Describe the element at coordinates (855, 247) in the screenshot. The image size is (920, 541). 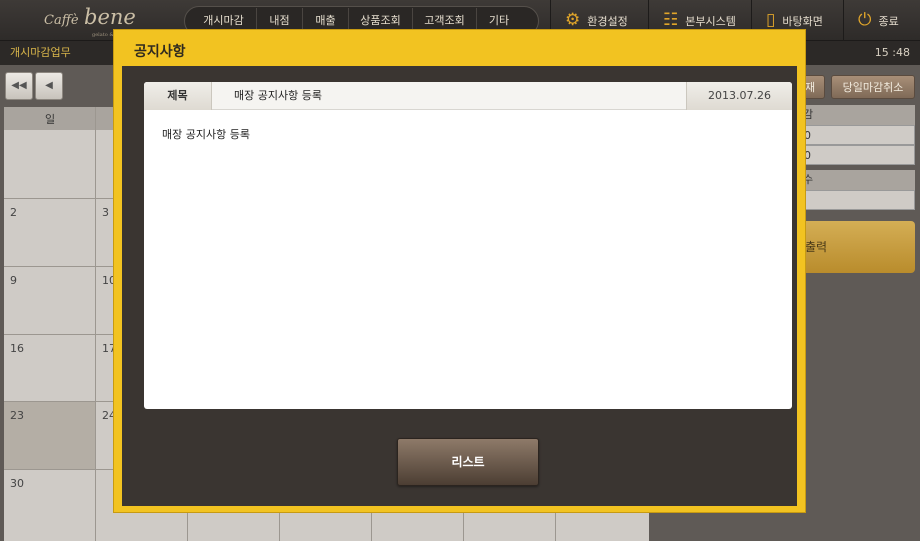
I see `print-button: 출력` at that location.